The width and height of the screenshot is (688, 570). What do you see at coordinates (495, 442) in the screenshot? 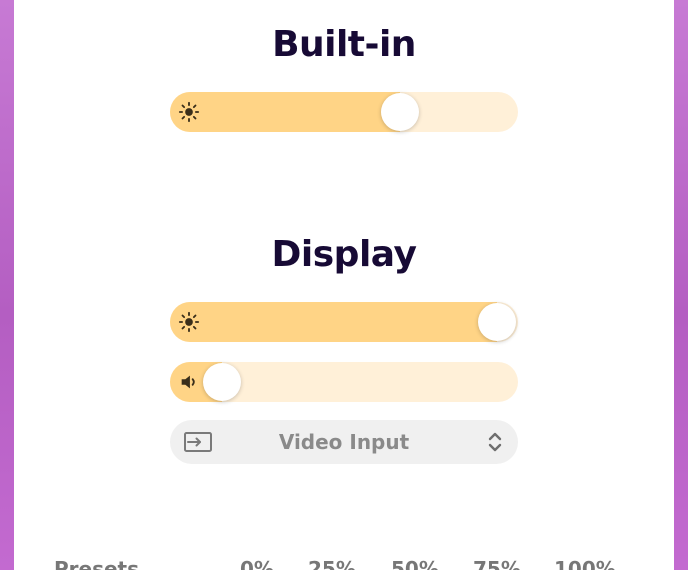
I see `chevron-updown-icon` at bounding box center [495, 442].